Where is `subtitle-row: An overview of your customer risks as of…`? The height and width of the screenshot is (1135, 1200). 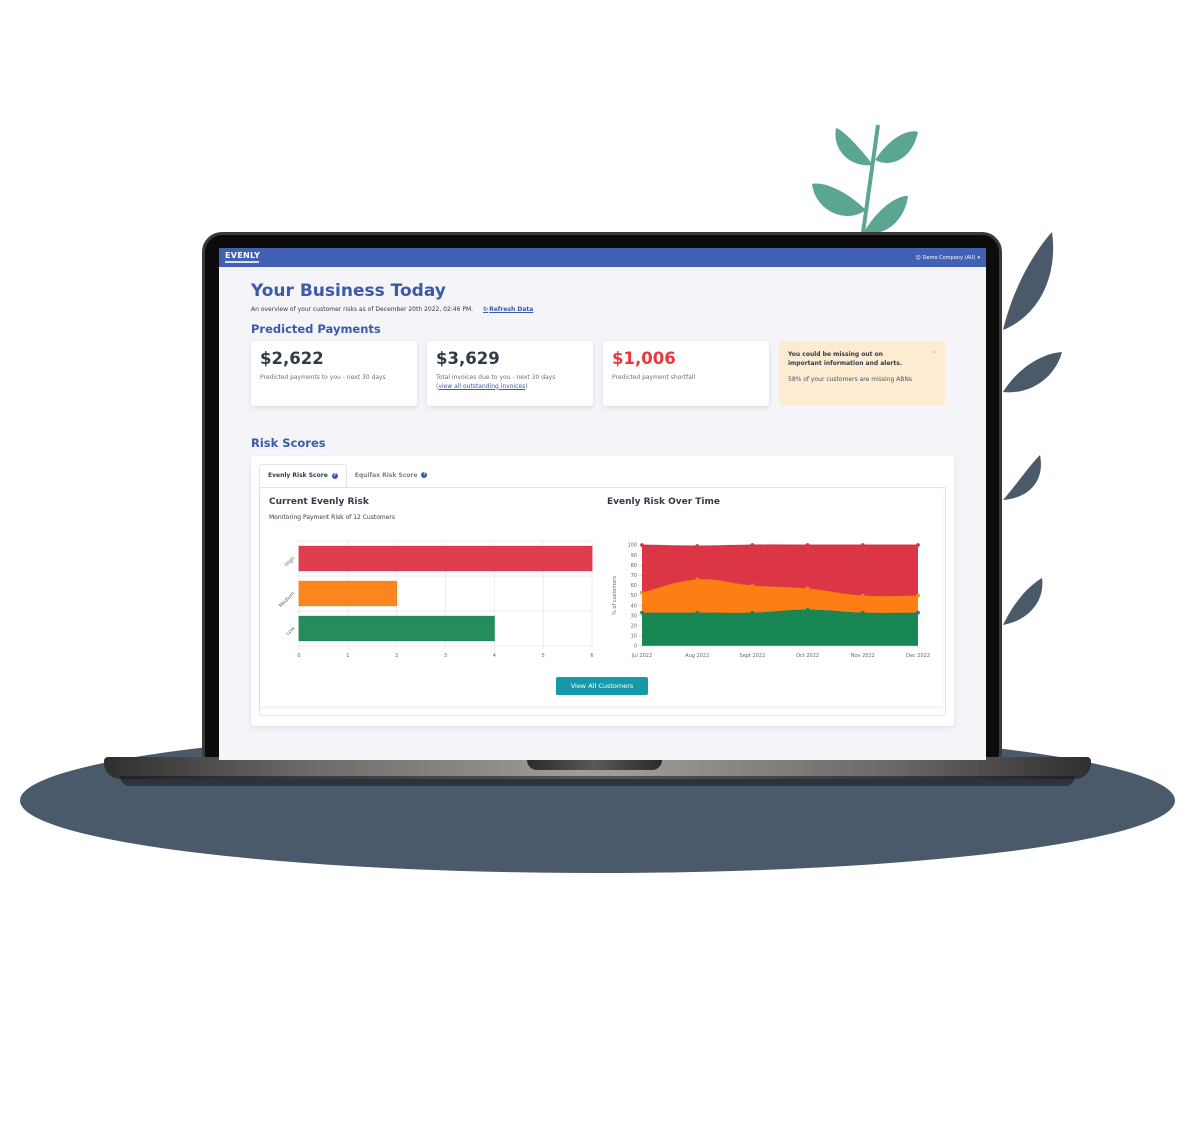
subtitle-row: An overview of your customer risks as of… is located at coordinates (602, 309).